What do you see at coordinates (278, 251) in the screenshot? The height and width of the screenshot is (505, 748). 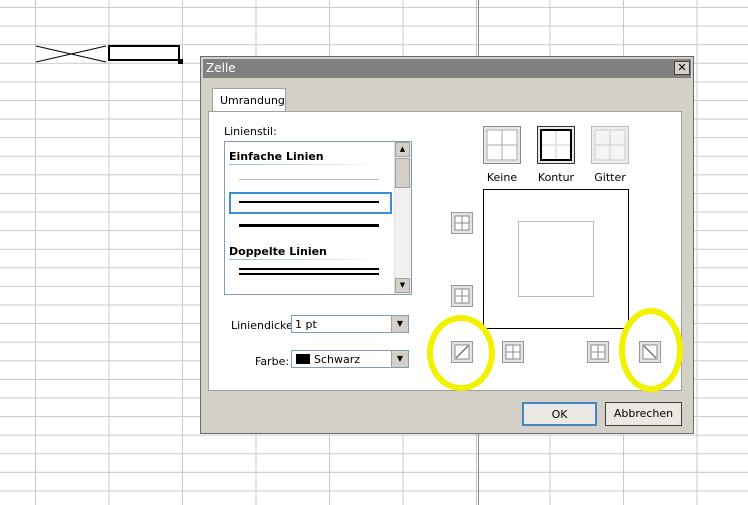 I see `group-heading-double: Doppelte Linien` at bounding box center [278, 251].